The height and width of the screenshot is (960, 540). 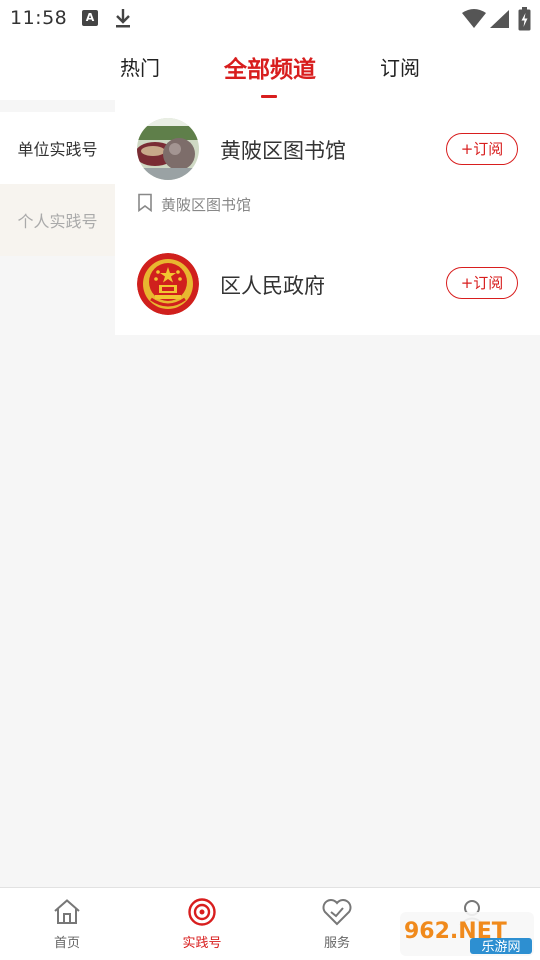 What do you see at coordinates (66, 943) in the screenshot?
I see `nav-home-label: 首页` at bounding box center [66, 943].